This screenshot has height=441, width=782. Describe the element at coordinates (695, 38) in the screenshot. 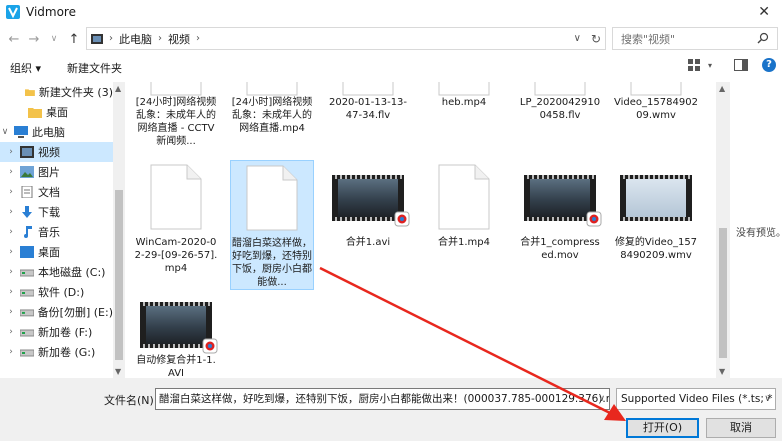

I see `search-input: 搜索"视频"` at that location.